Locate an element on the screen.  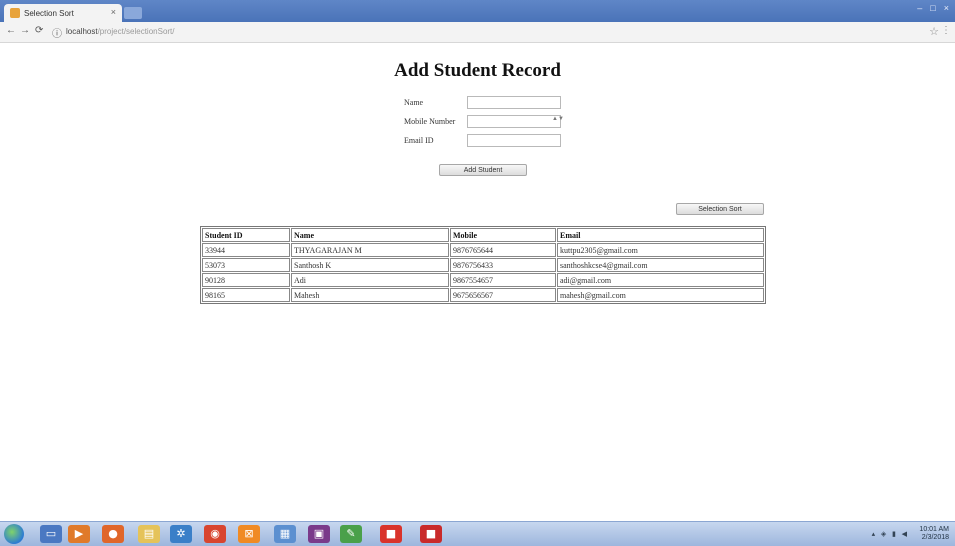
forward-icon: → is located at coordinates (25, 30).